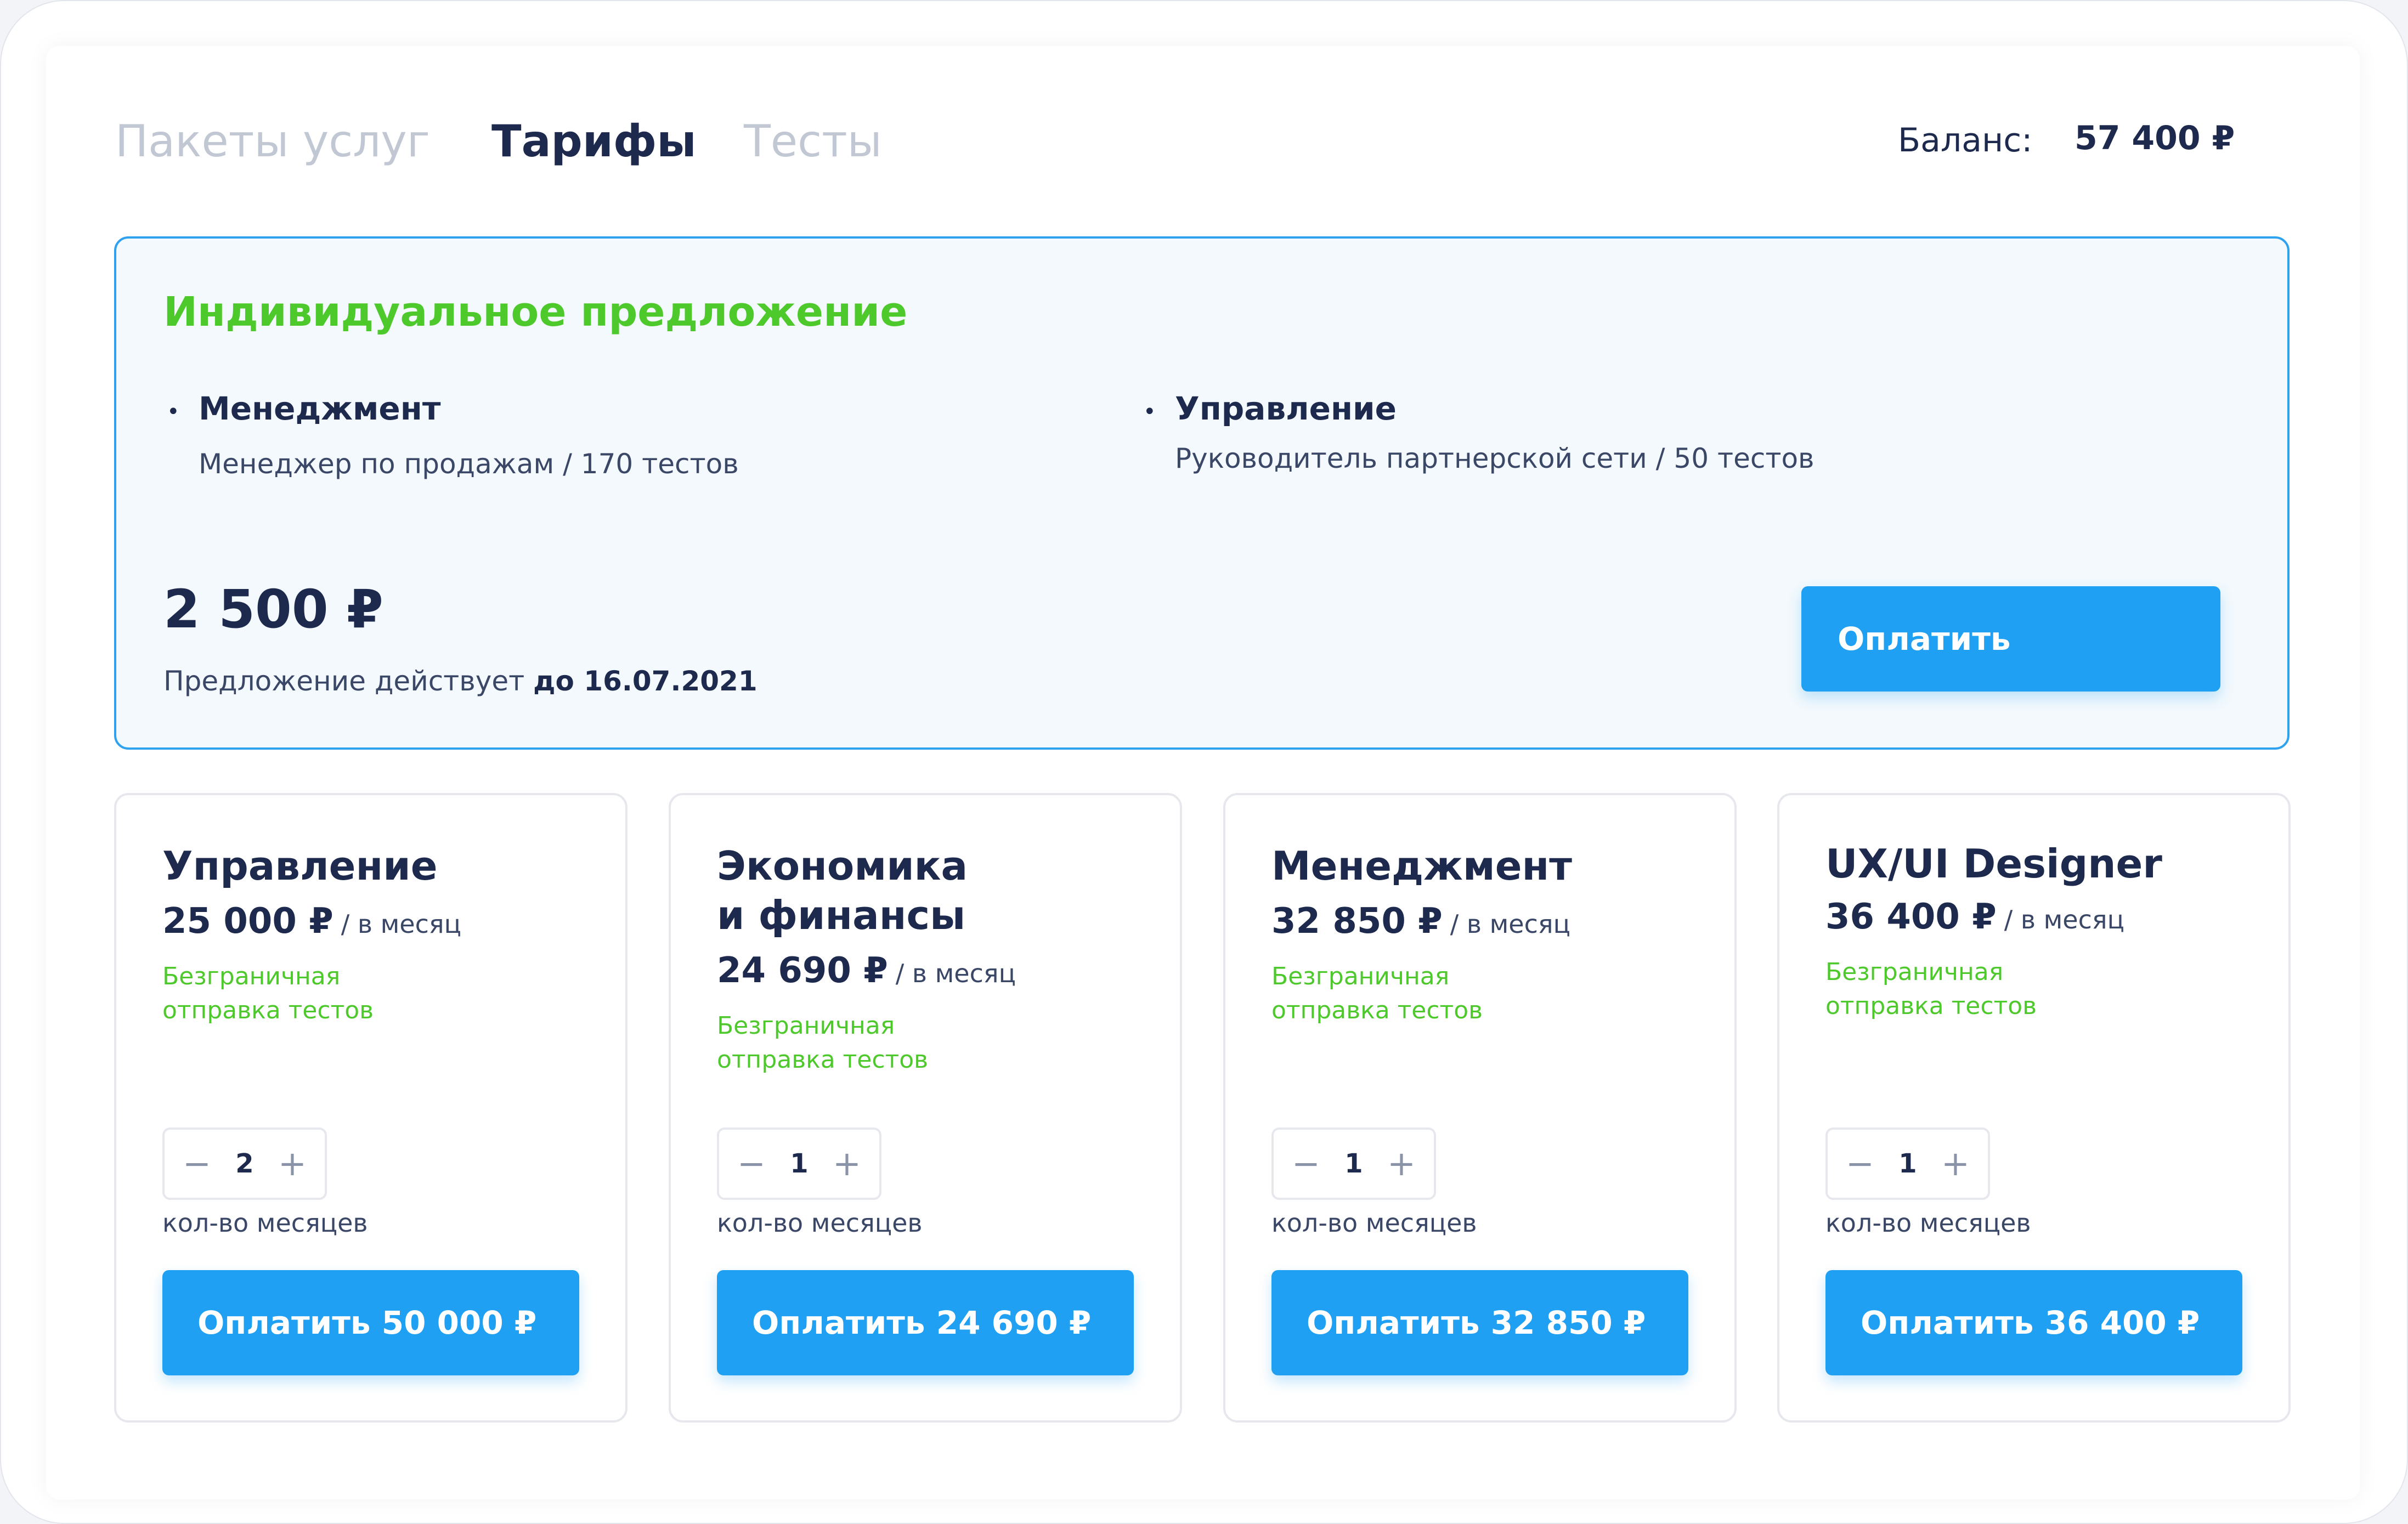  I want to click on tariff-price: 25 000 ₽, so click(248, 921).